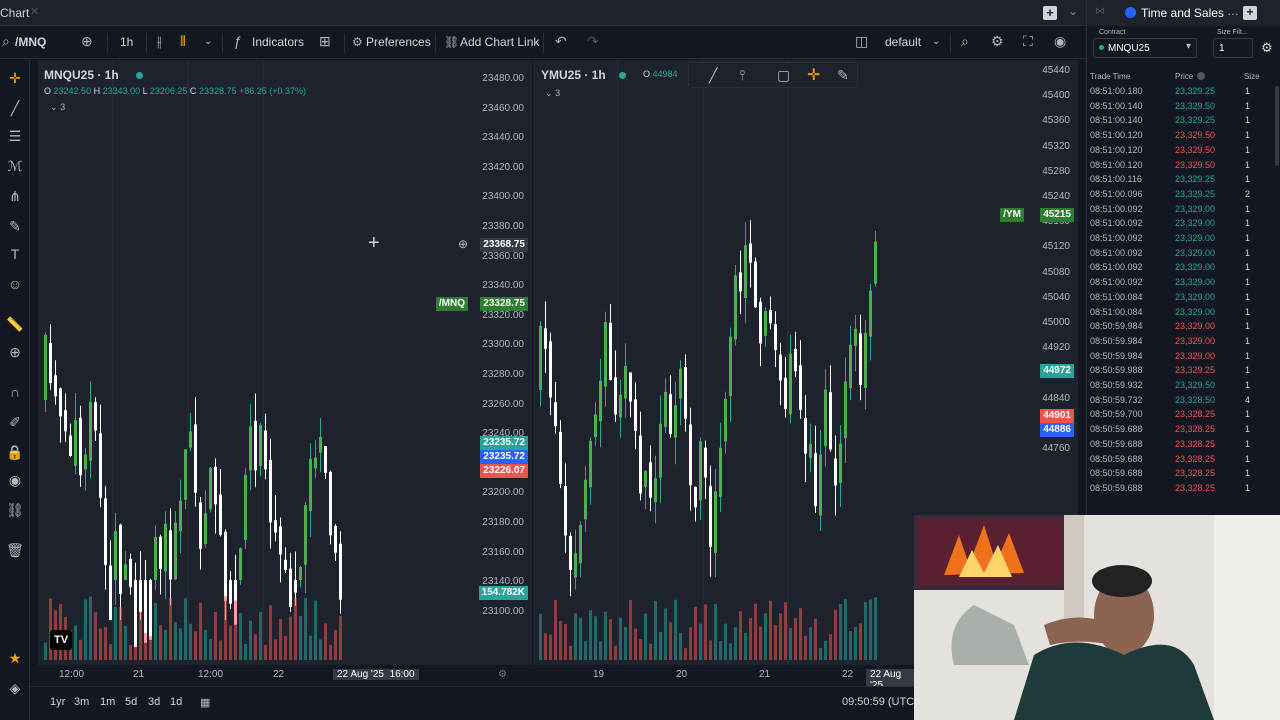 The height and width of the screenshot is (720, 1280). I want to click on lock-icon: 🔒, so click(15, 452).